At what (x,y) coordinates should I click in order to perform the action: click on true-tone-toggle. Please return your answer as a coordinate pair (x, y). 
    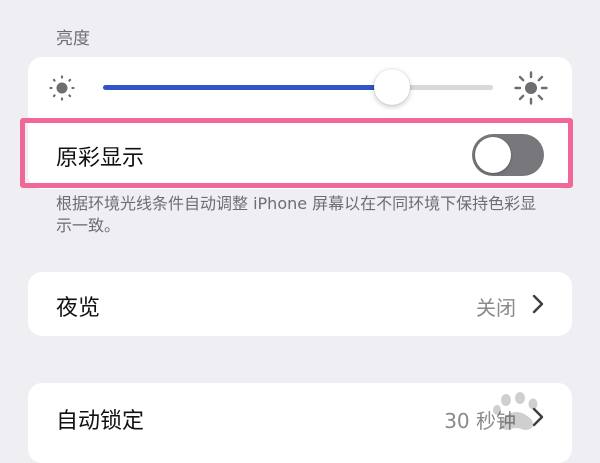
    Looking at the image, I should click on (508, 155).